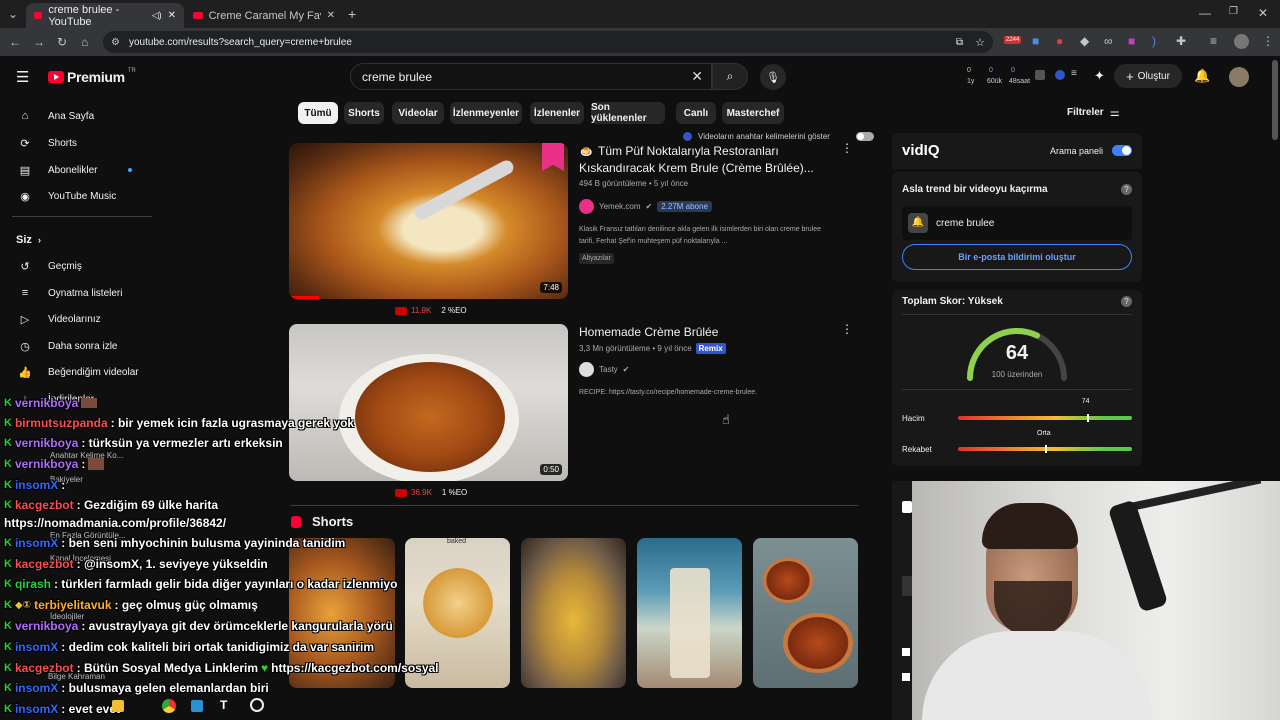 Image resolution: width=1280 pixels, height=720 pixels. I want to click on sidebar-item-subscriptions: ▤ Abonelikler, so click(80, 170).